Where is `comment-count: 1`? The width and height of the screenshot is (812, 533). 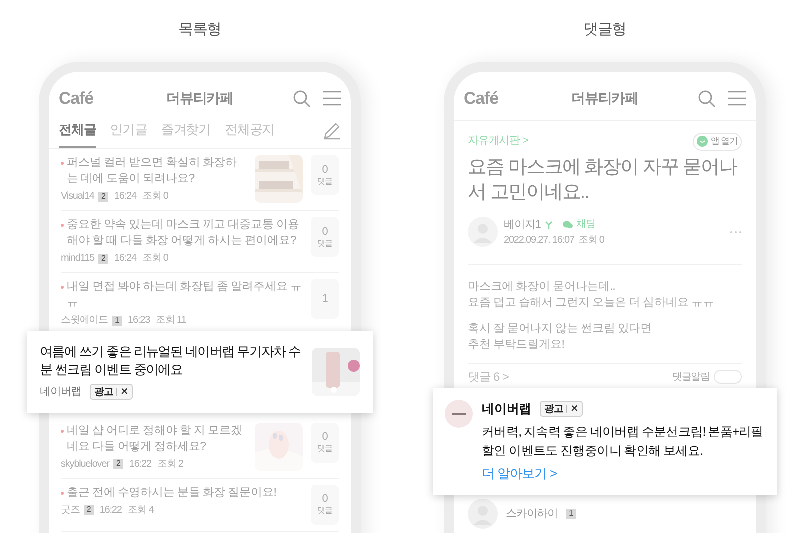 comment-count: 1 is located at coordinates (325, 299).